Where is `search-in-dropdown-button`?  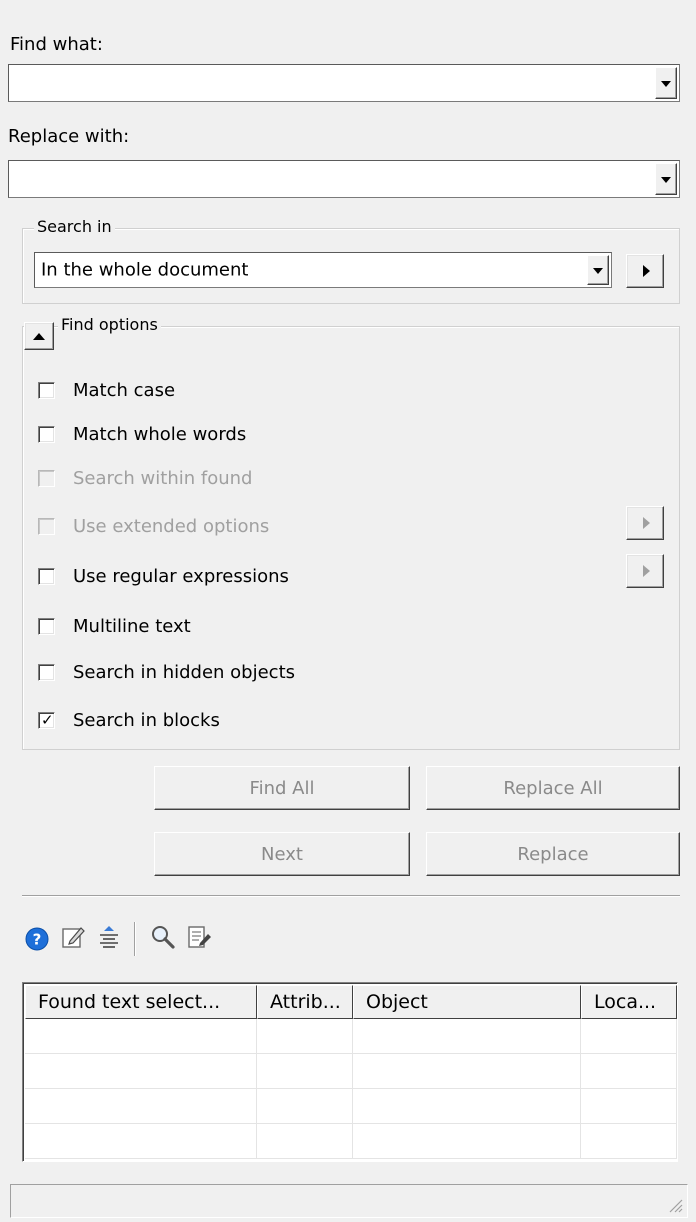 search-in-dropdown-button is located at coordinates (598, 270).